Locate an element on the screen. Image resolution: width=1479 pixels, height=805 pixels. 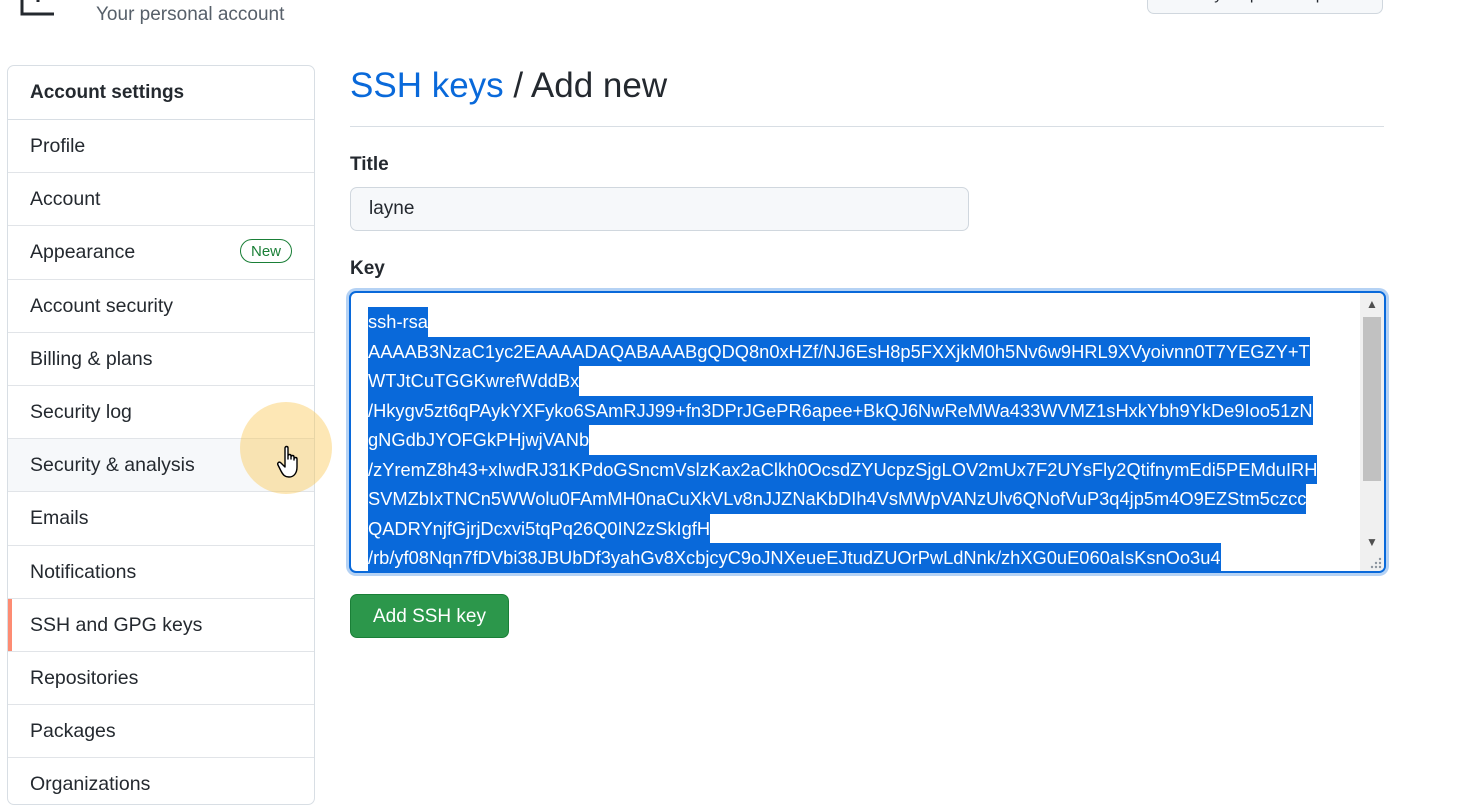
sidebar-header: Account settings is located at coordinates (161, 93).